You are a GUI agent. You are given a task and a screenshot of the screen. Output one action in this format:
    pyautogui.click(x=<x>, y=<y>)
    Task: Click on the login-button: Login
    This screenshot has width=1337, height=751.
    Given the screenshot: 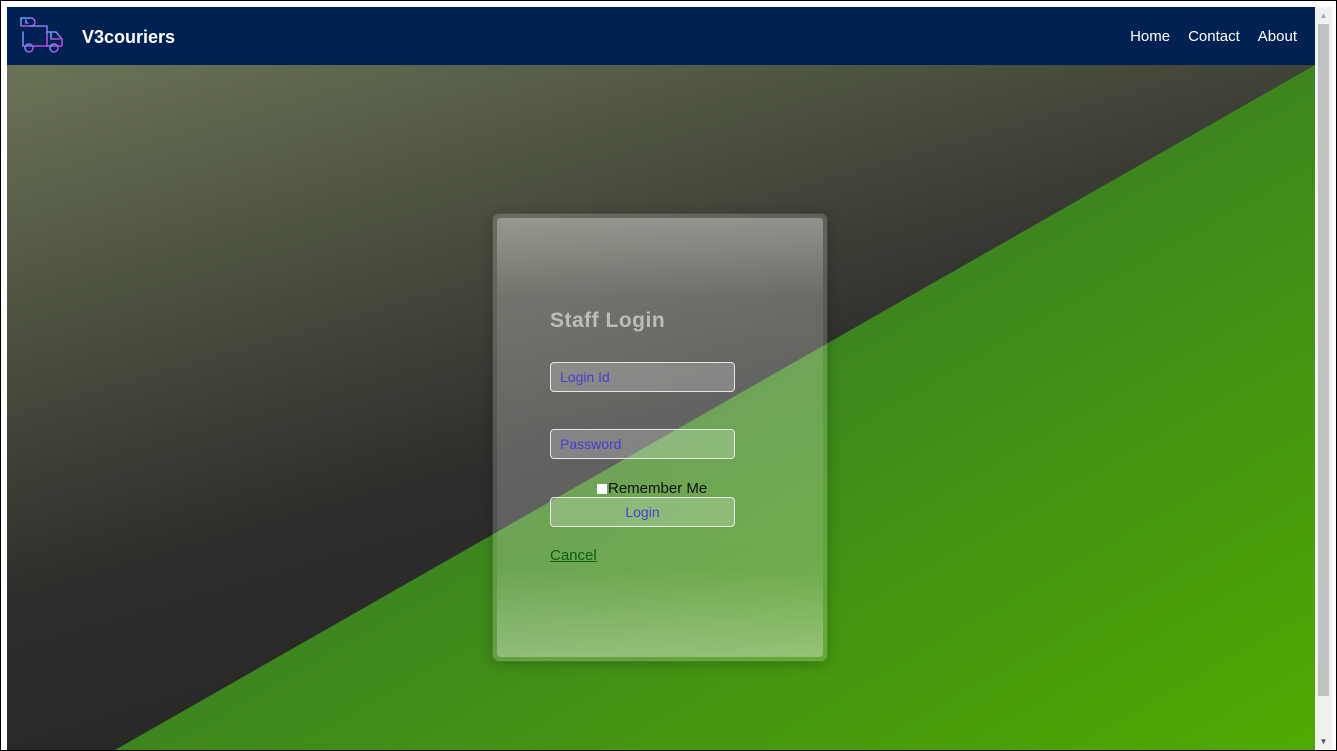 What is the action you would take?
    pyautogui.click(x=642, y=512)
    